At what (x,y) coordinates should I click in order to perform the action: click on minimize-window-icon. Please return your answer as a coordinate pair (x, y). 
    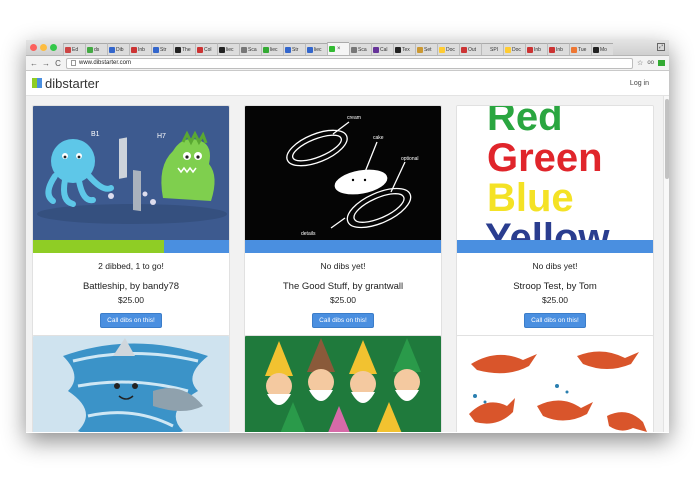
    Looking at the image, I should click on (43, 47).